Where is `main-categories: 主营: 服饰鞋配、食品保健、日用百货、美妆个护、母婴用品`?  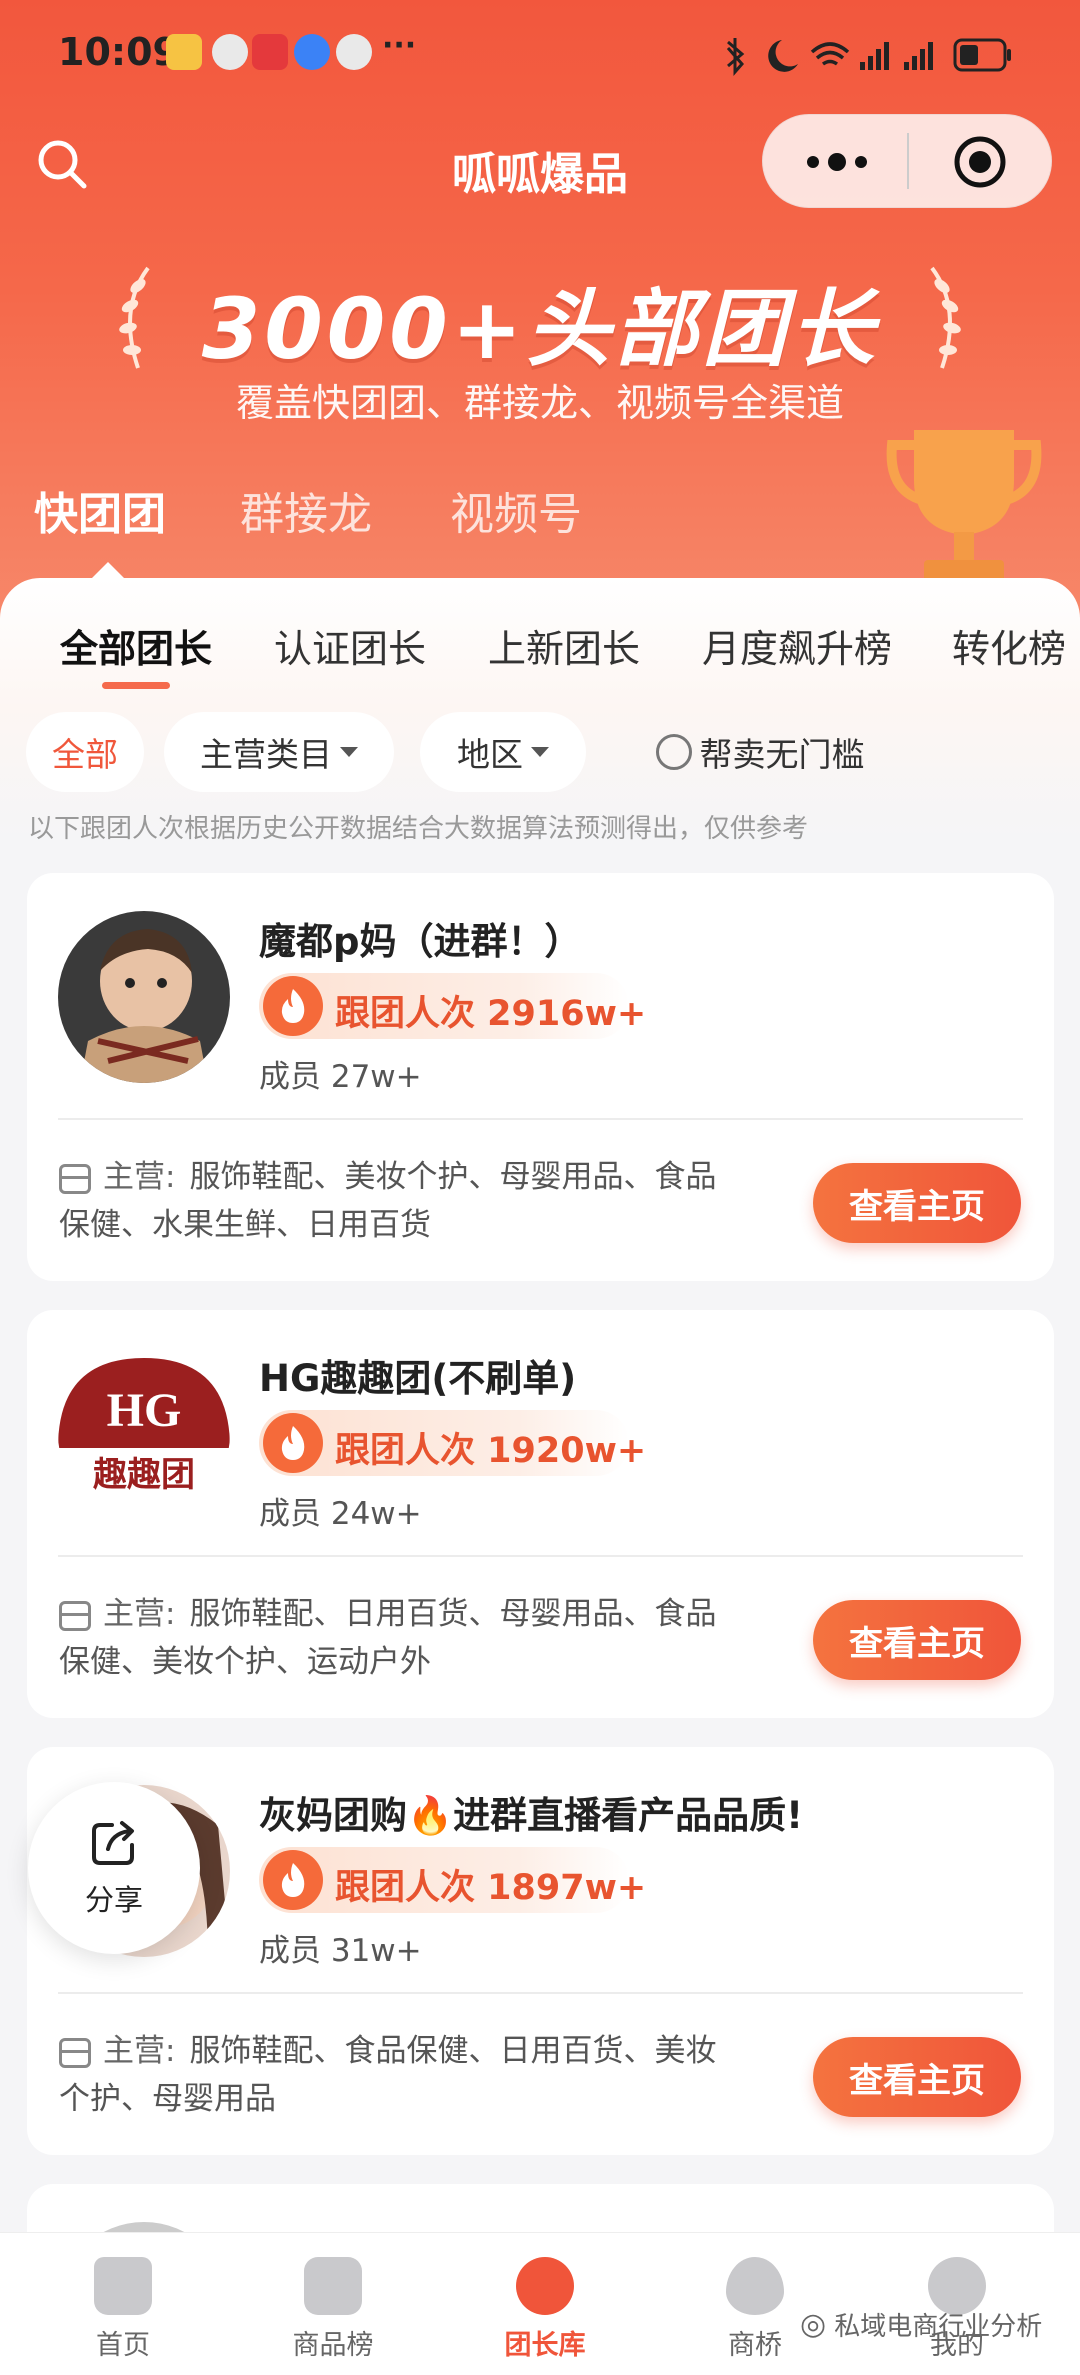
main-categories: 主营: 服饰鞋配、食品保健、日用百货、美妆个护、母婴用品 is located at coordinates (394, 2075).